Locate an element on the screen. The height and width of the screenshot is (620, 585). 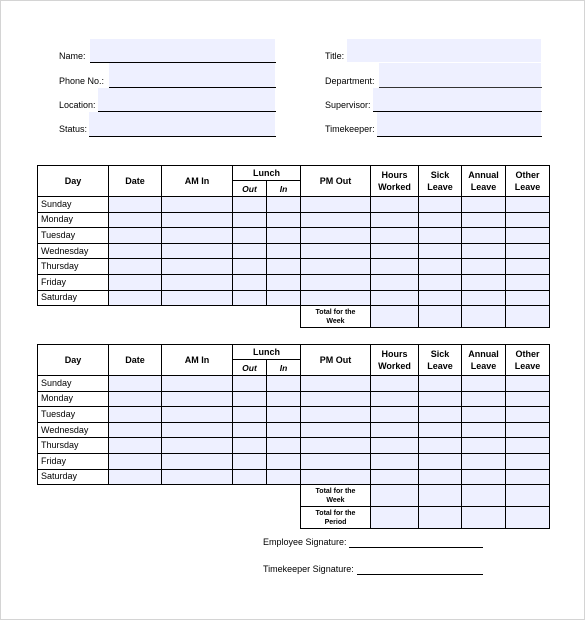
period-sick-leave-cell is located at coordinates (440, 518).